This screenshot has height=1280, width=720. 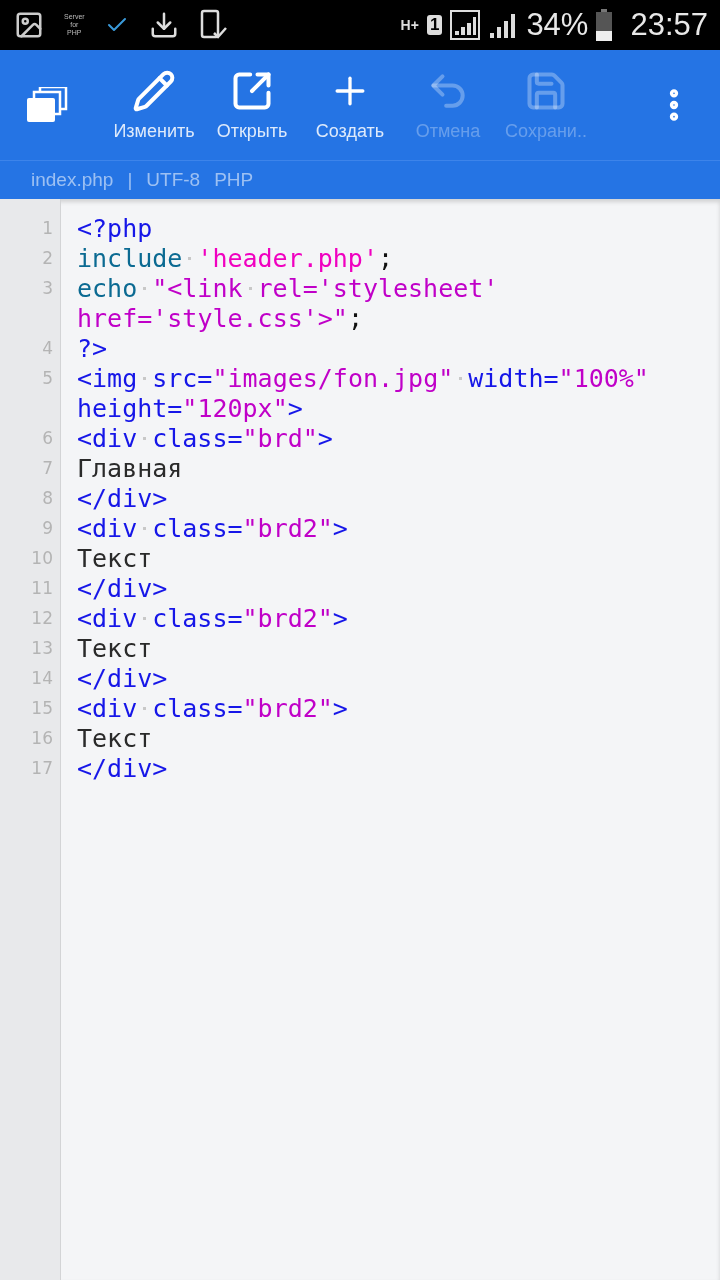 What do you see at coordinates (173, 180) in the screenshot?
I see `encoding: UTF-8` at bounding box center [173, 180].